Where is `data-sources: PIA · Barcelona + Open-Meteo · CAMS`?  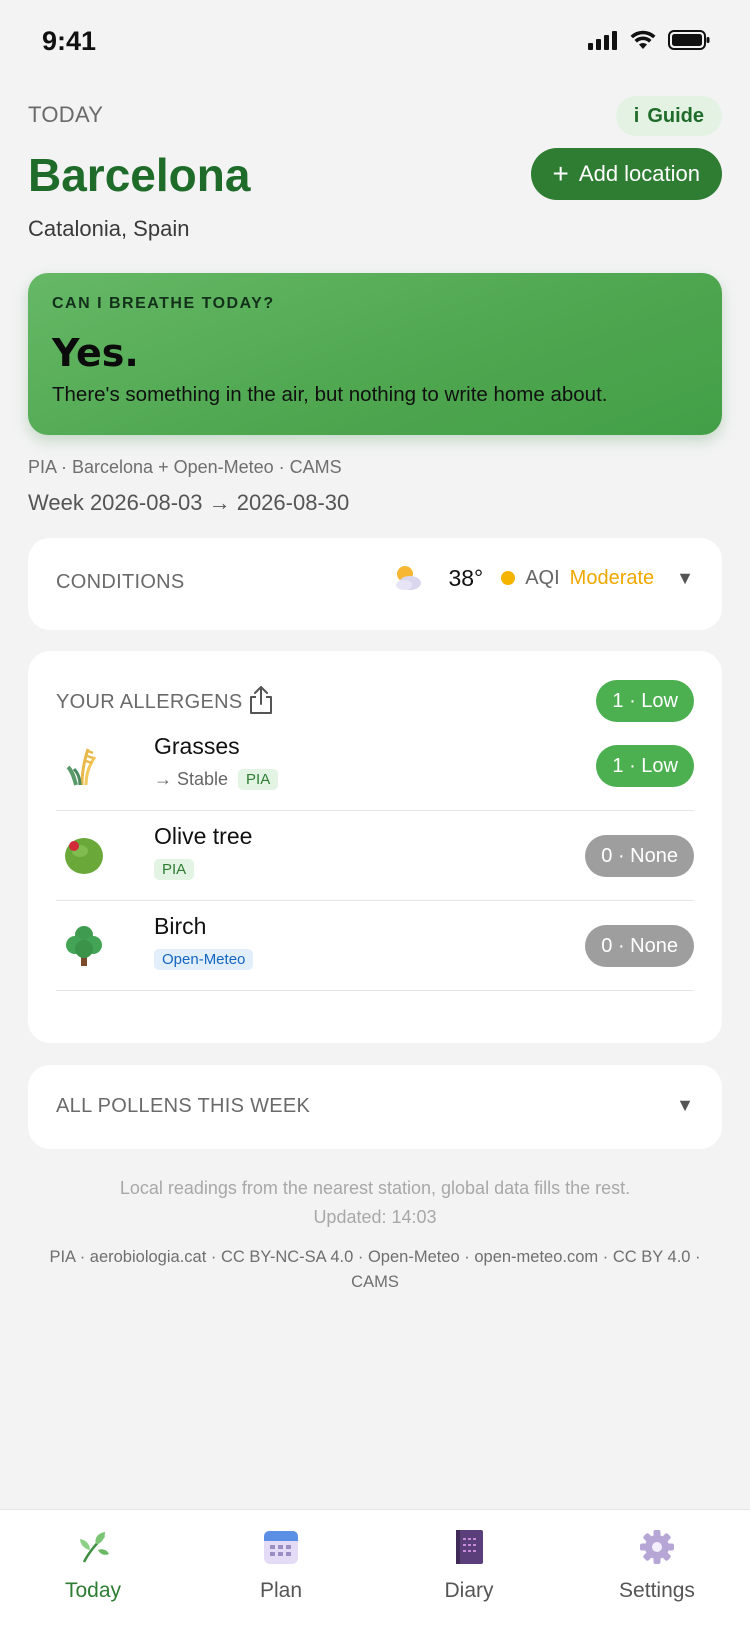
data-sources: PIA · Barcelona + Open-Meteo · CAMS is located at coordinates (185, 467).